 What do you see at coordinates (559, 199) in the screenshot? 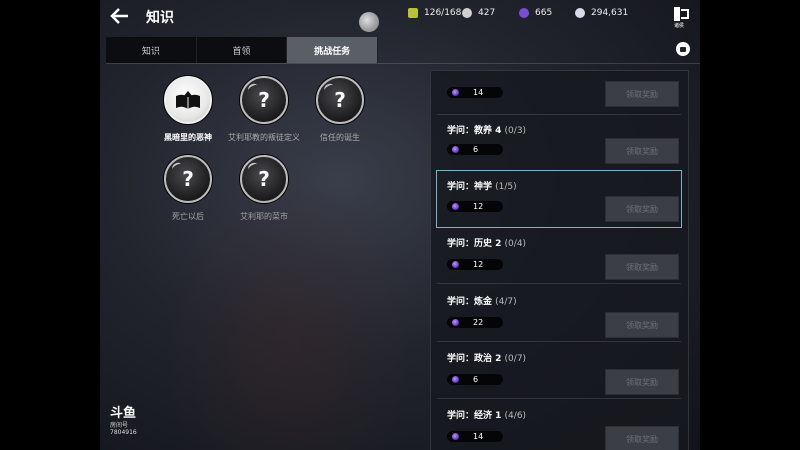
I see `task-row: 学问：神学 (1/5) 12 领取奖励` at bounding box center [559, 199].